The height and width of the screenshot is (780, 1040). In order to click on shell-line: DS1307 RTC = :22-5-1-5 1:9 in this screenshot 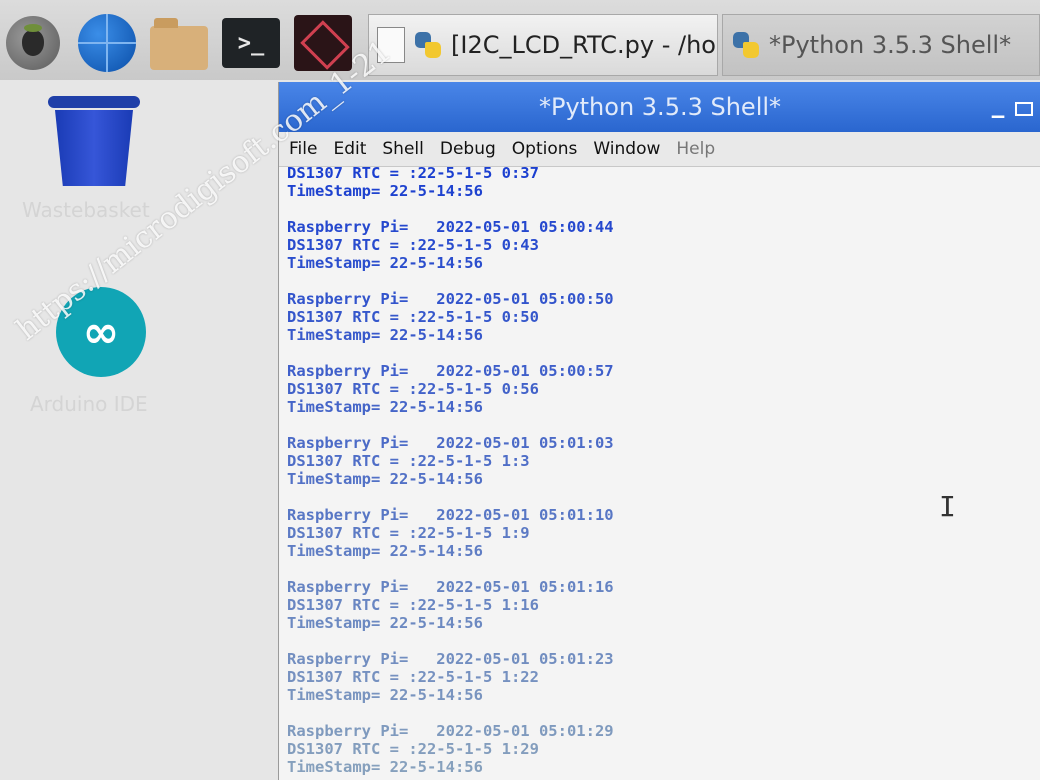, I will do `click(408, 533)`.